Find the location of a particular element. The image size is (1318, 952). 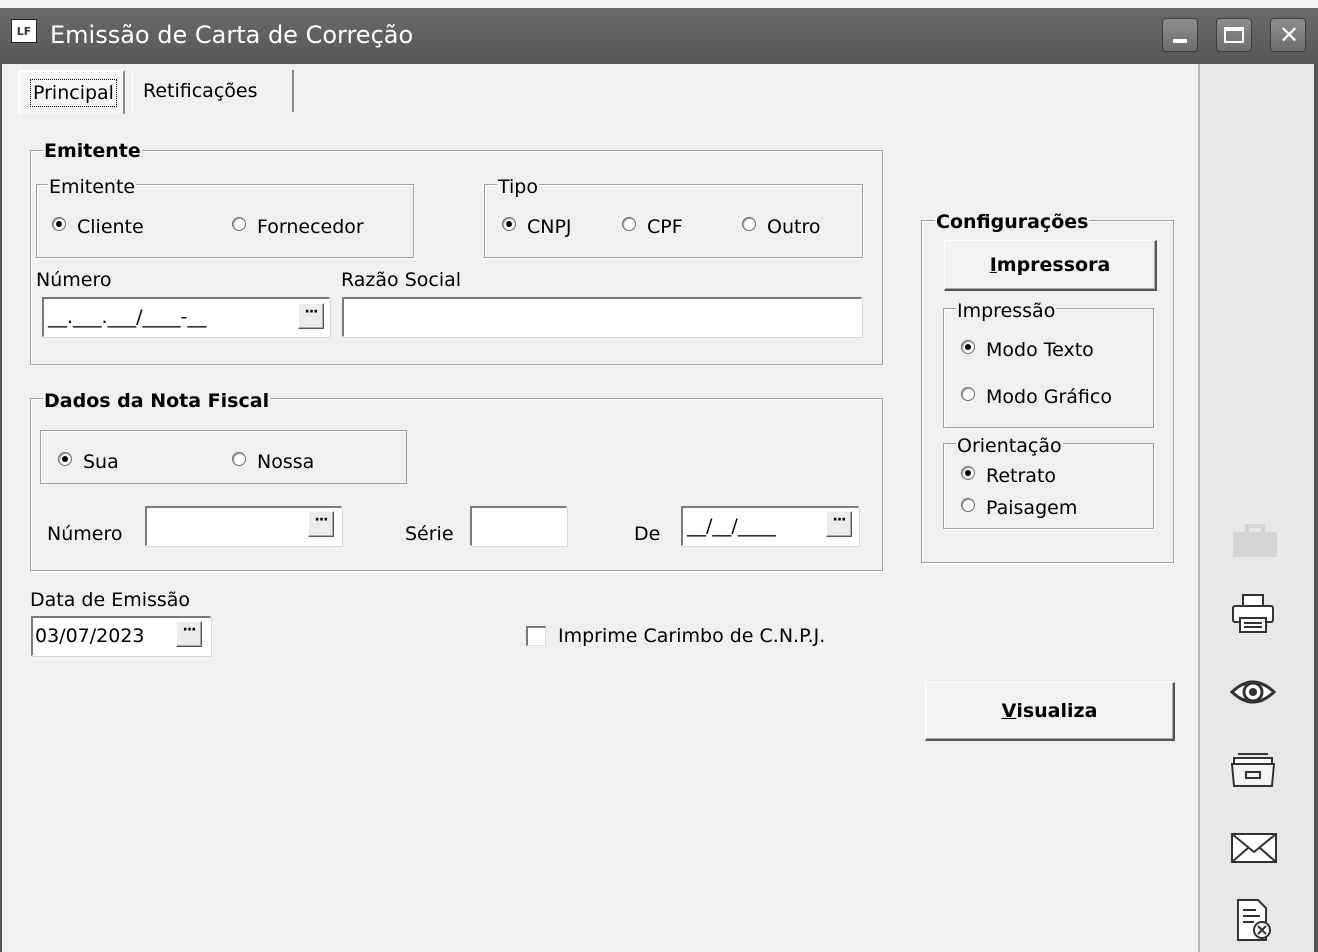

impressao-group is located at coordinates (1048, 368).